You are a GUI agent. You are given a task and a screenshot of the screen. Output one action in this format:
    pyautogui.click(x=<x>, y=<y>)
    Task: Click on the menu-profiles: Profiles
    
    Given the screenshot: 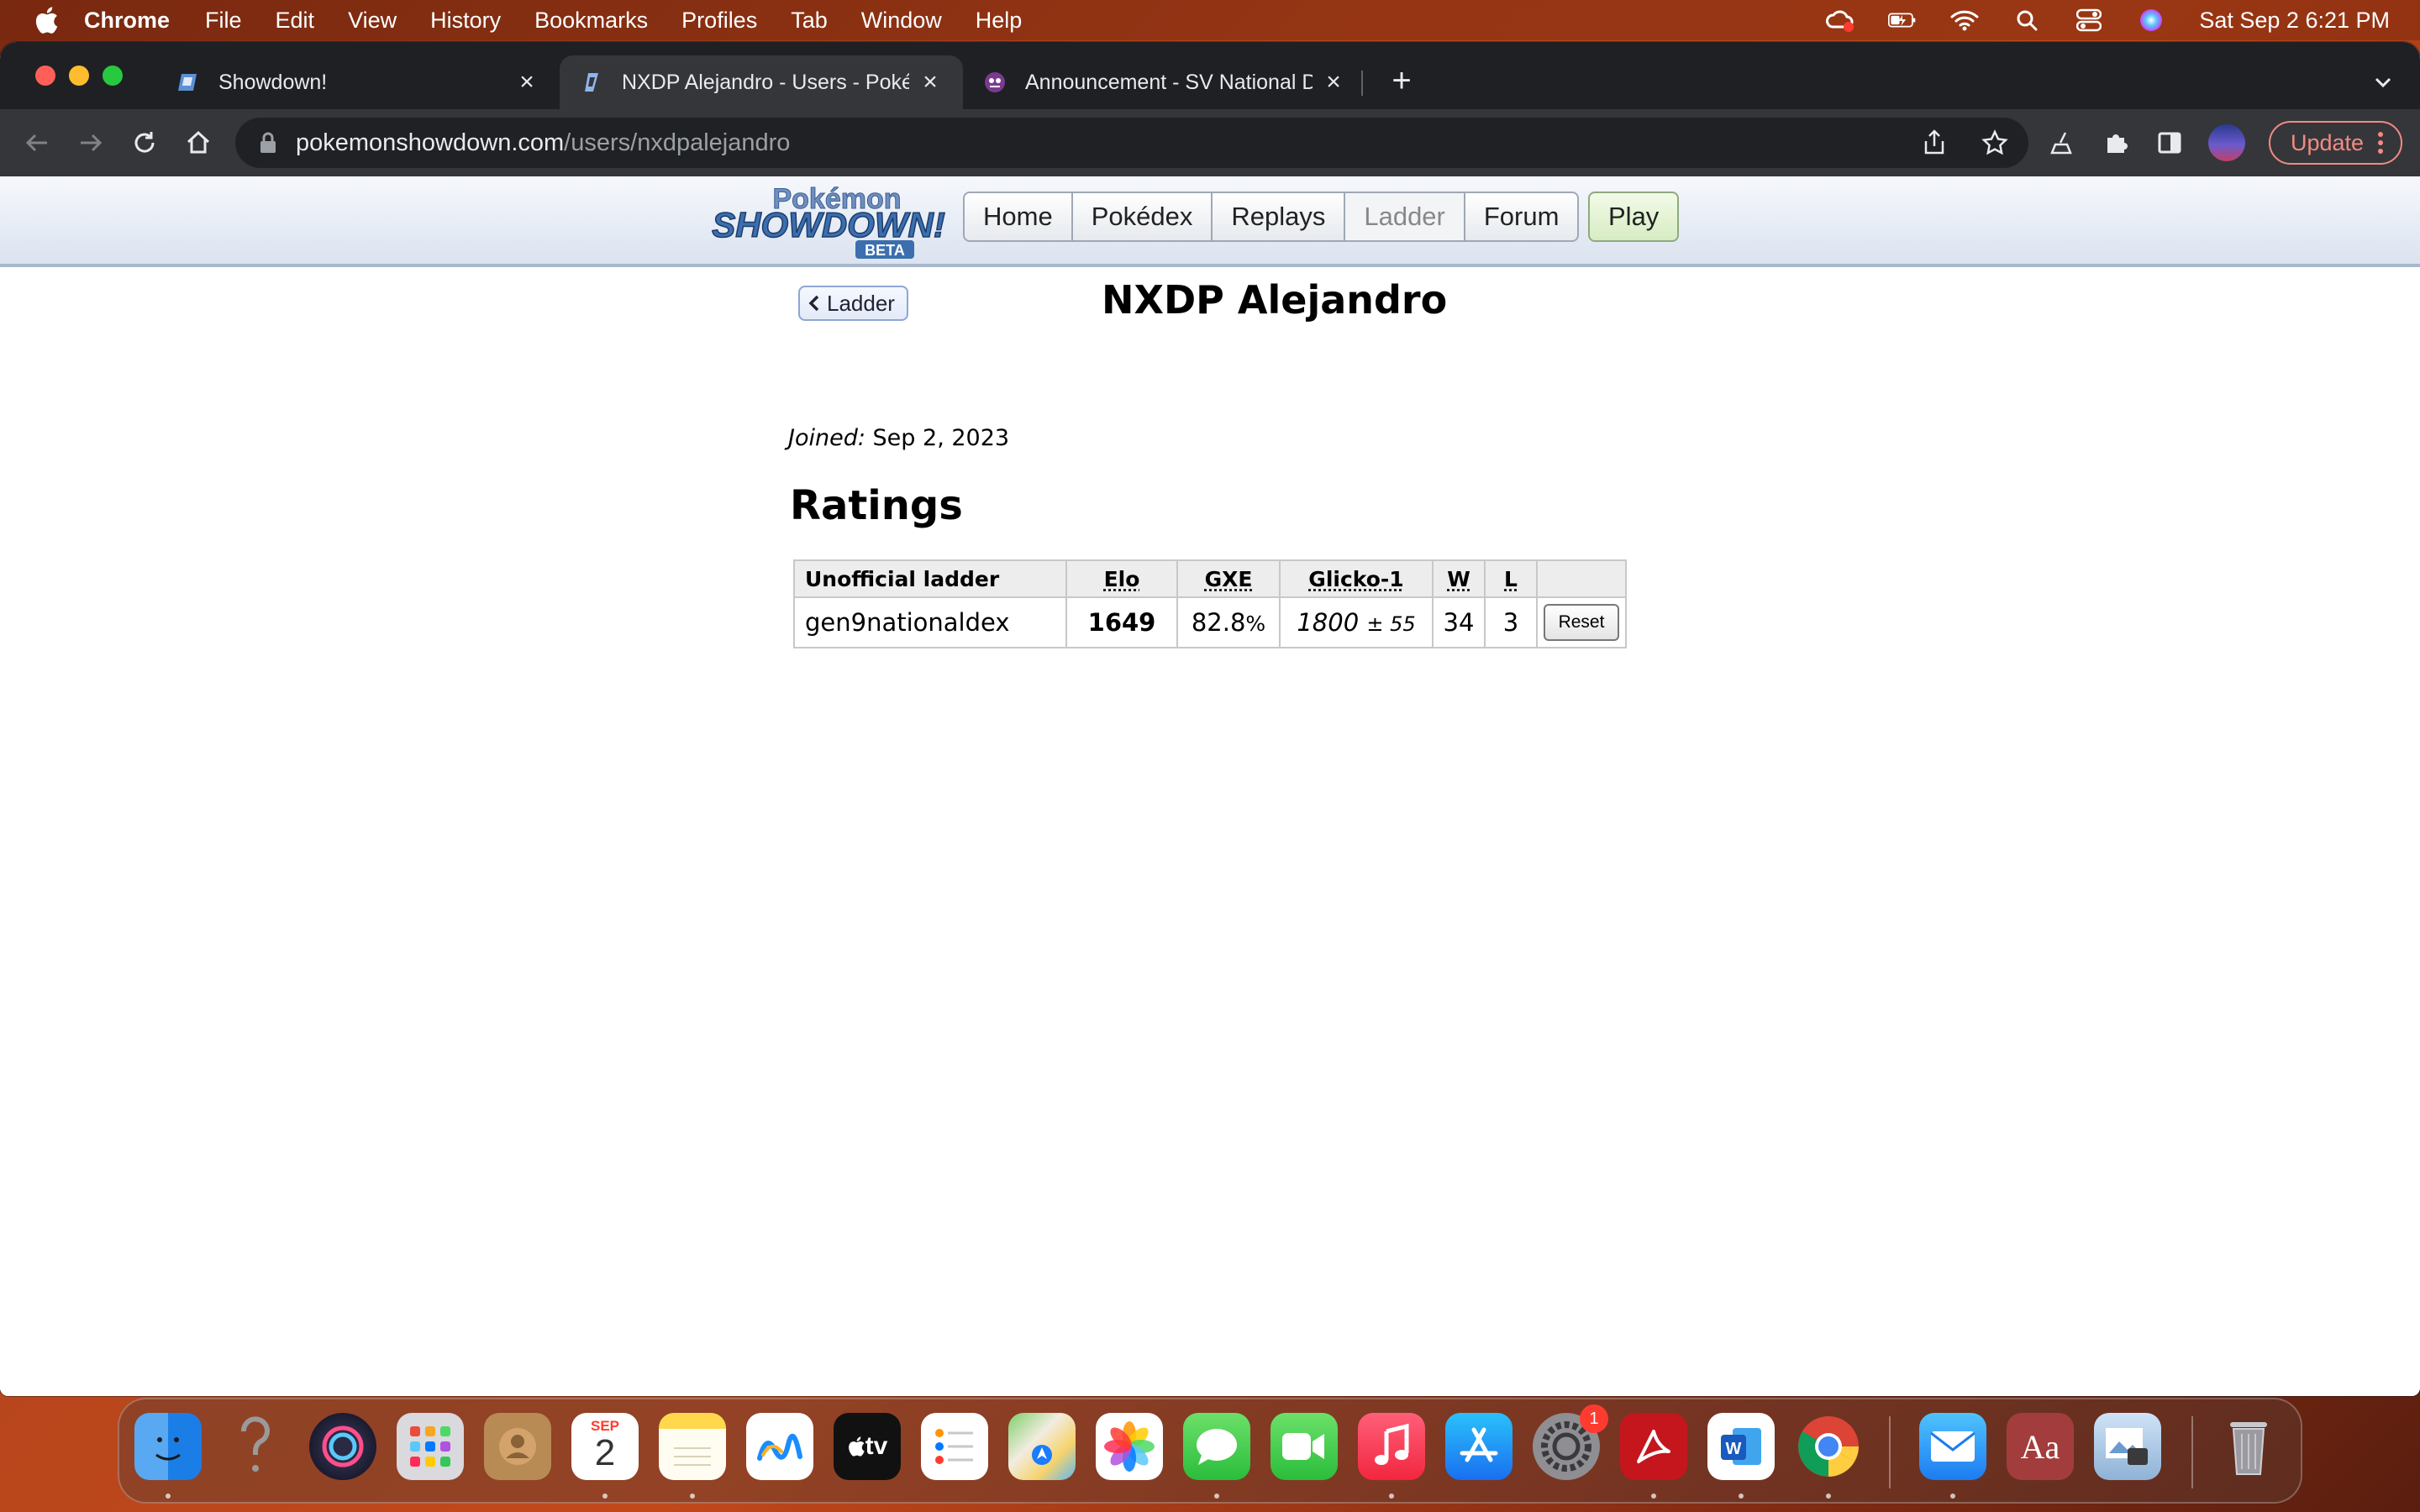 What is the action you would take?
    pyautogui.click(x=719, y=21)
    